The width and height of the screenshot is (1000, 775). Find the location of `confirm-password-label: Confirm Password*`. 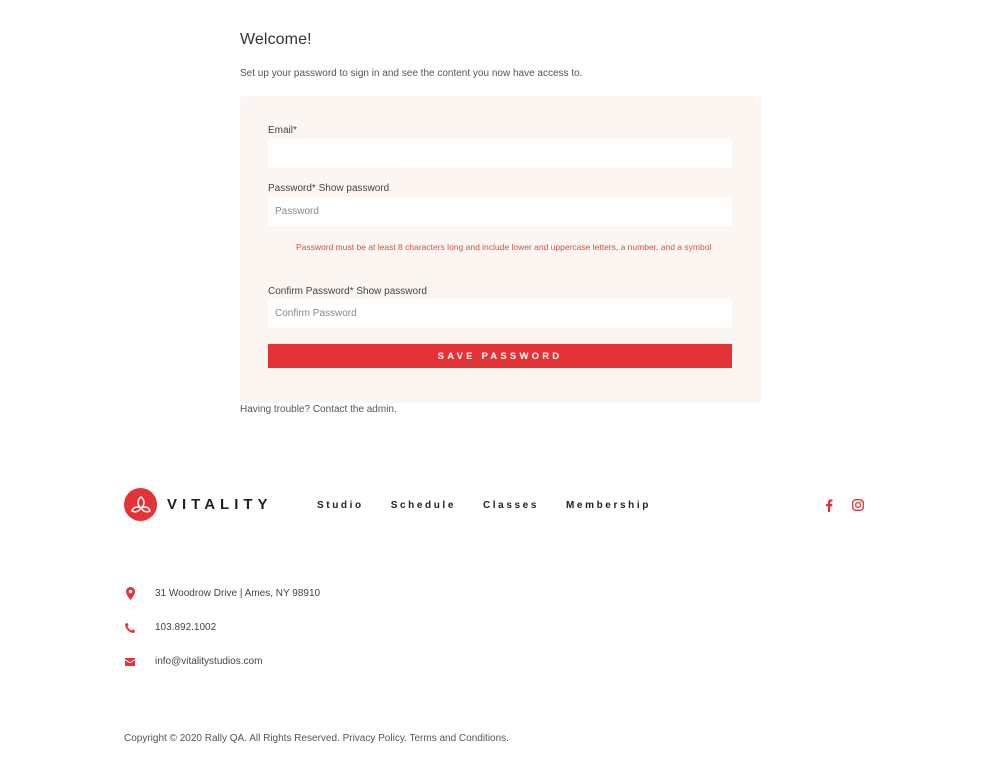

confirm-password-label: Confirm Password* is located at coordinates (311, 291).